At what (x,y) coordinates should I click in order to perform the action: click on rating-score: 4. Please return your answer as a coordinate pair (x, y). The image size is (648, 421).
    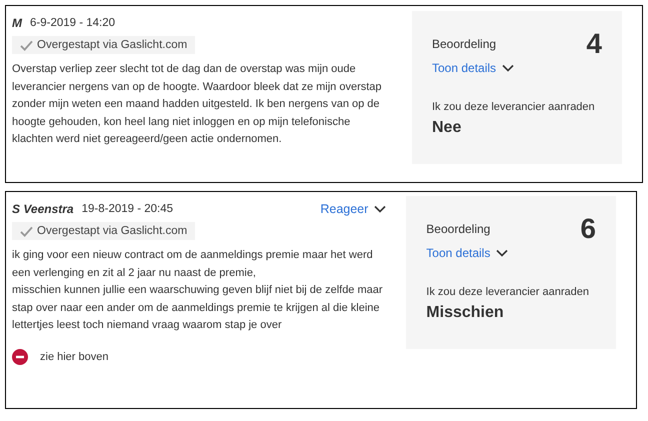
    Looking at the image, I should click on (594, 44).